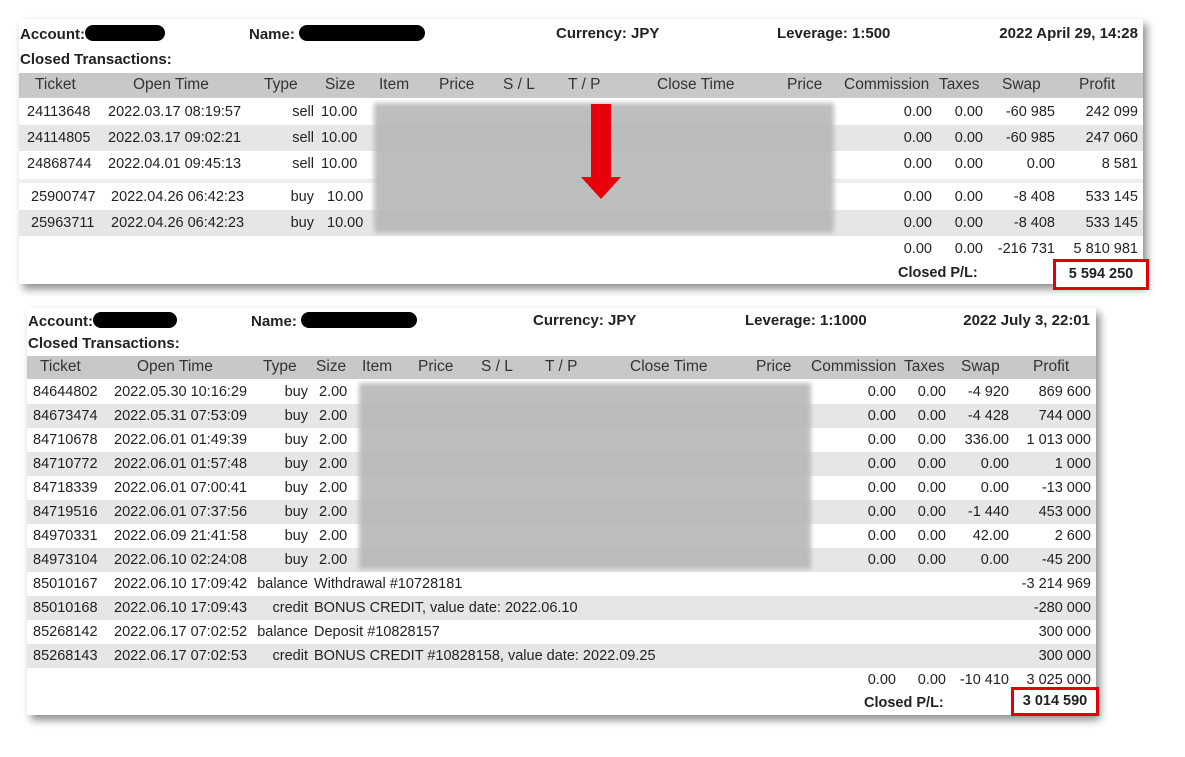 This screenshot has height=757, width=1185. I want to click on ticket-cell: 85010167, so click(65, 584).